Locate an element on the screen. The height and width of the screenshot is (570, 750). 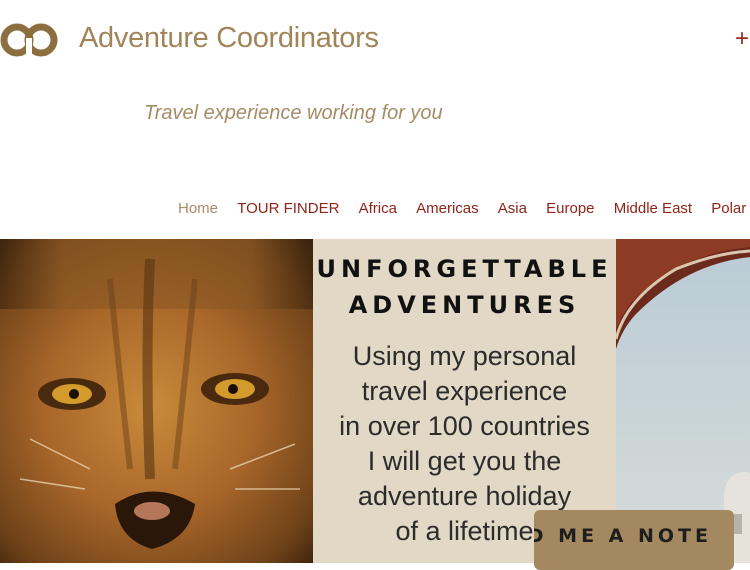
plus-icon: + is located at coordinates (742, 39).